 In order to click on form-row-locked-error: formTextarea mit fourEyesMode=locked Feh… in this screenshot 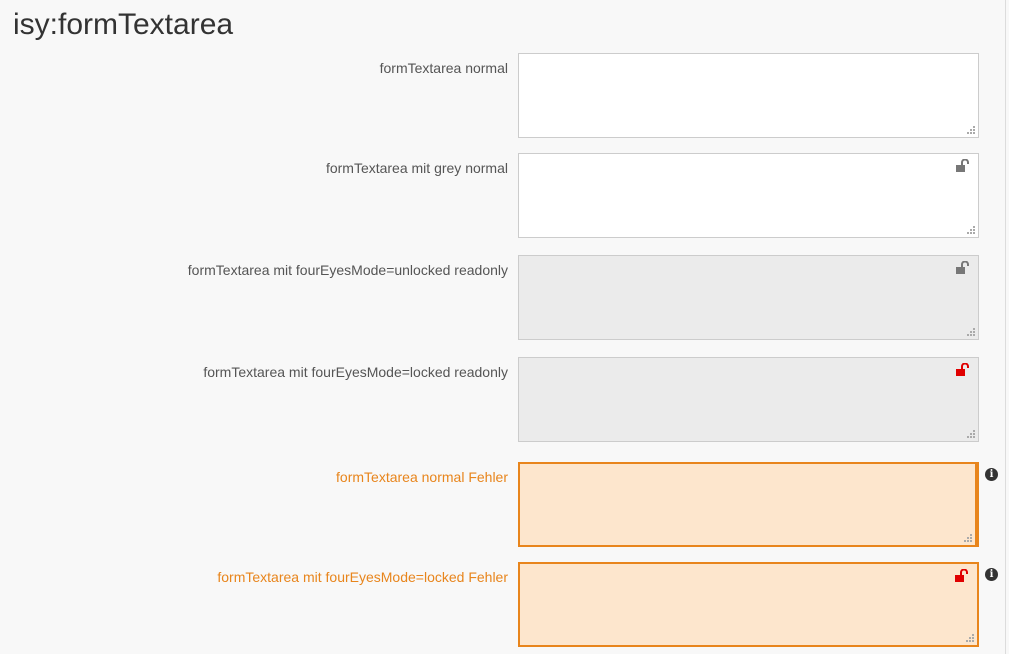, I will do `click(504, 605)`.